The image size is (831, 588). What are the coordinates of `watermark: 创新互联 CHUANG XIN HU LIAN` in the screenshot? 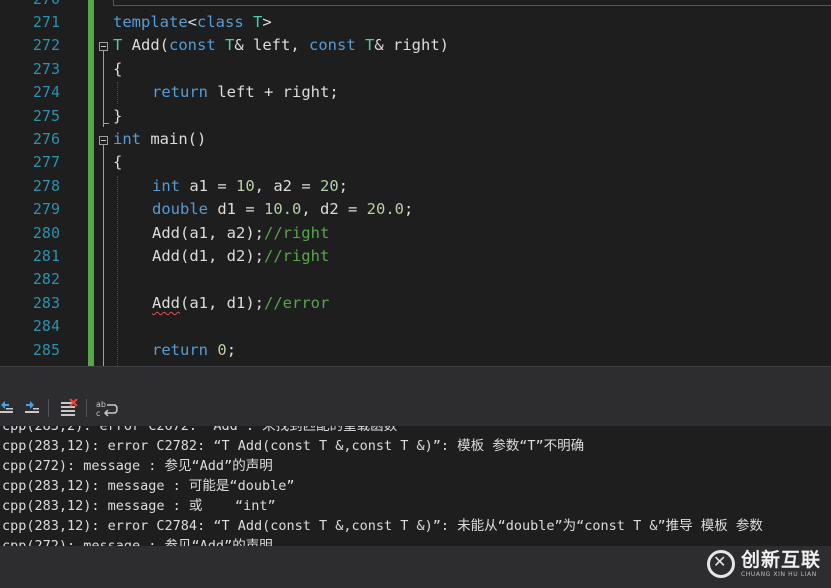 It's located at (763, 564).